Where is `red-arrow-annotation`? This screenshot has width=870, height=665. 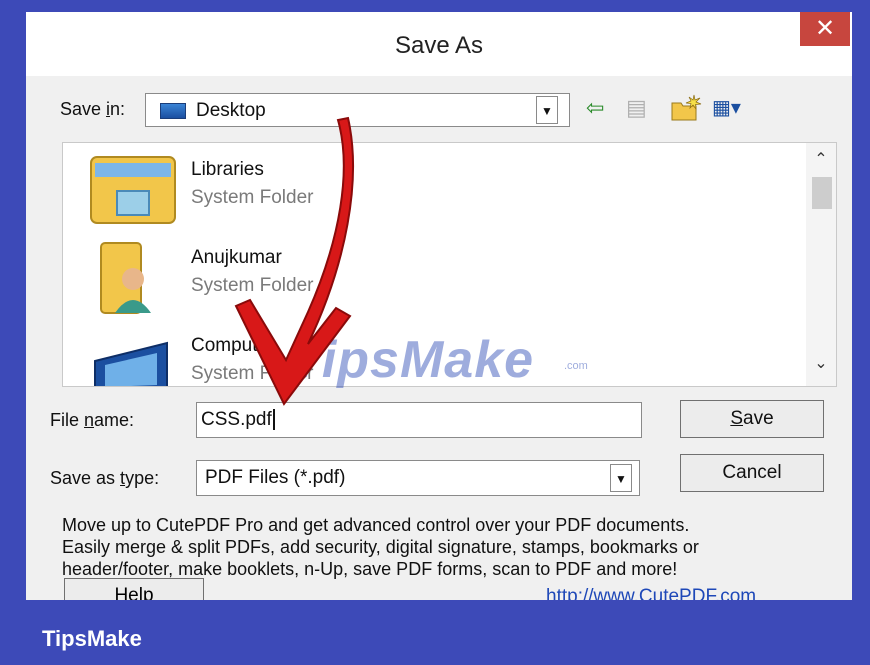 red-arrow-annotation is located at coordinates (294, 261).